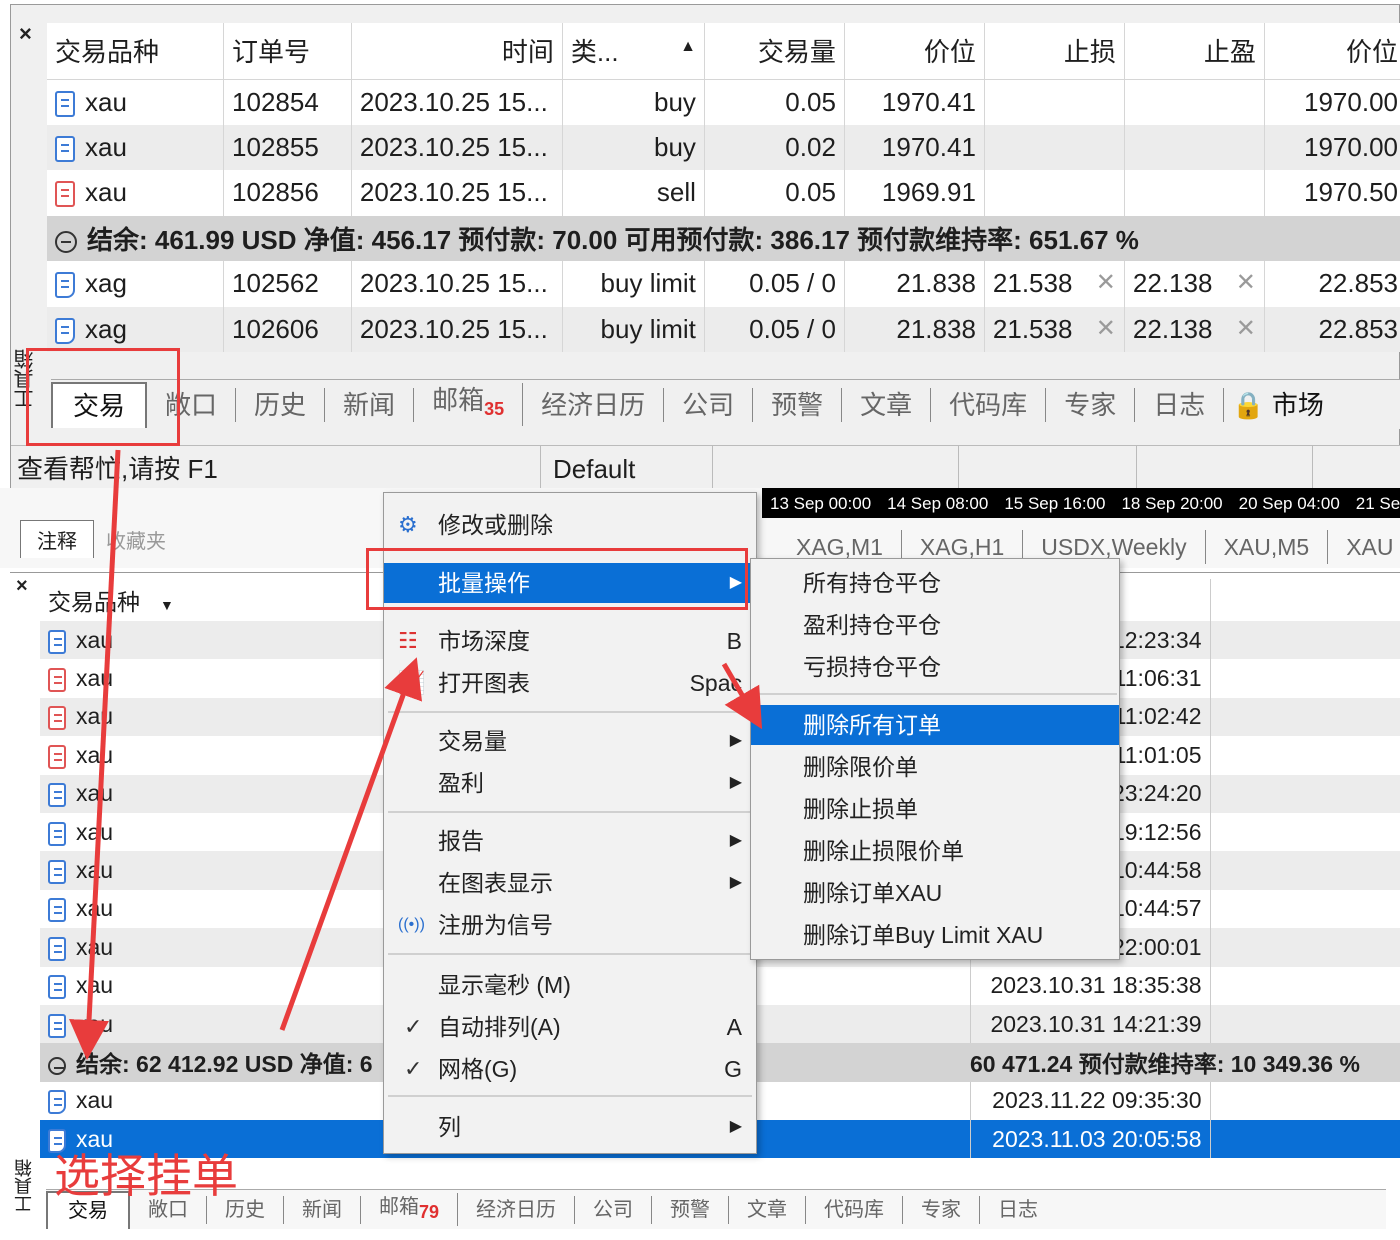 The height and width of the screenshot is (1240, 1400). Describe the element at coordinates (95, 754) in the screenshot. I see `arrow-to-summary` at that location.